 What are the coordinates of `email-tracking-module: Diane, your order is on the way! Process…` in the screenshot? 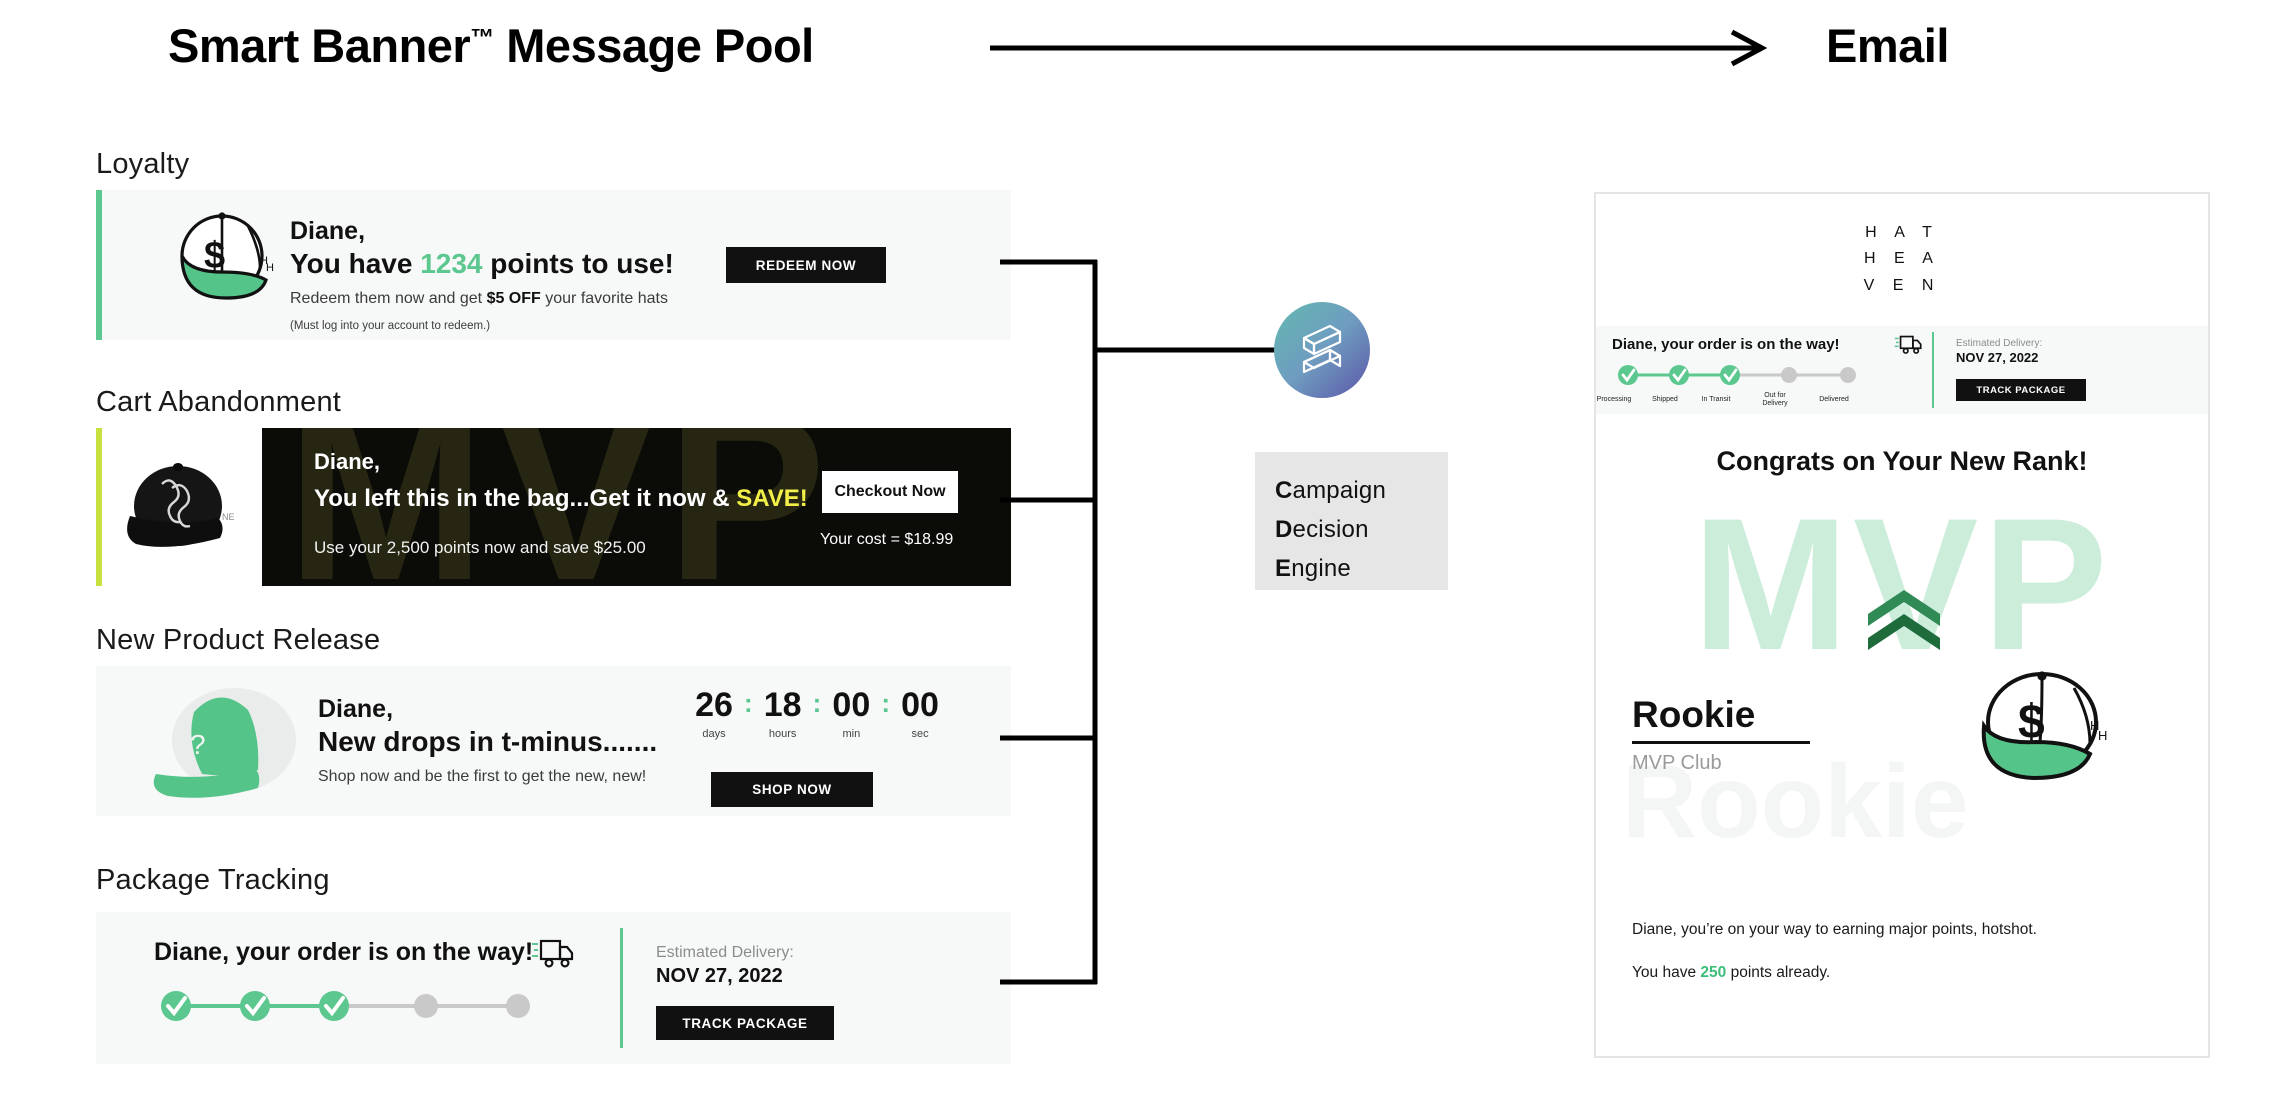 It's located at (1902, 370).